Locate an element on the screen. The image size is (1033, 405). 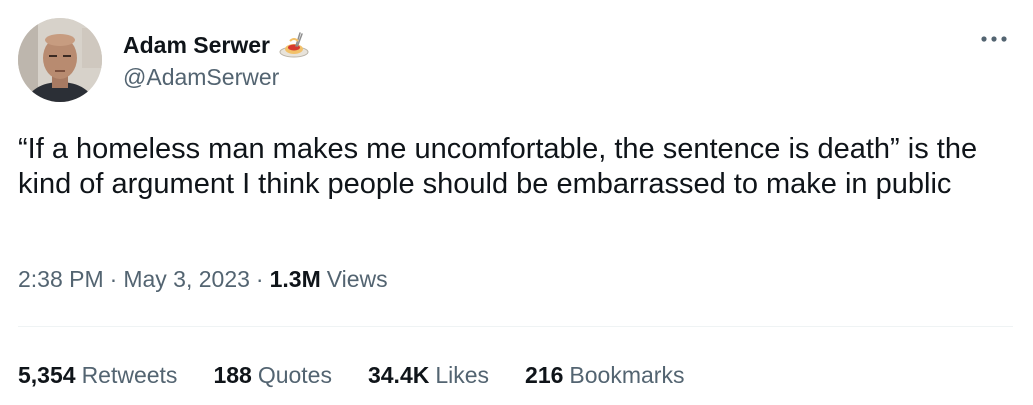
tweet-date: May 3, 2023 is located at coordinates (186, 279).